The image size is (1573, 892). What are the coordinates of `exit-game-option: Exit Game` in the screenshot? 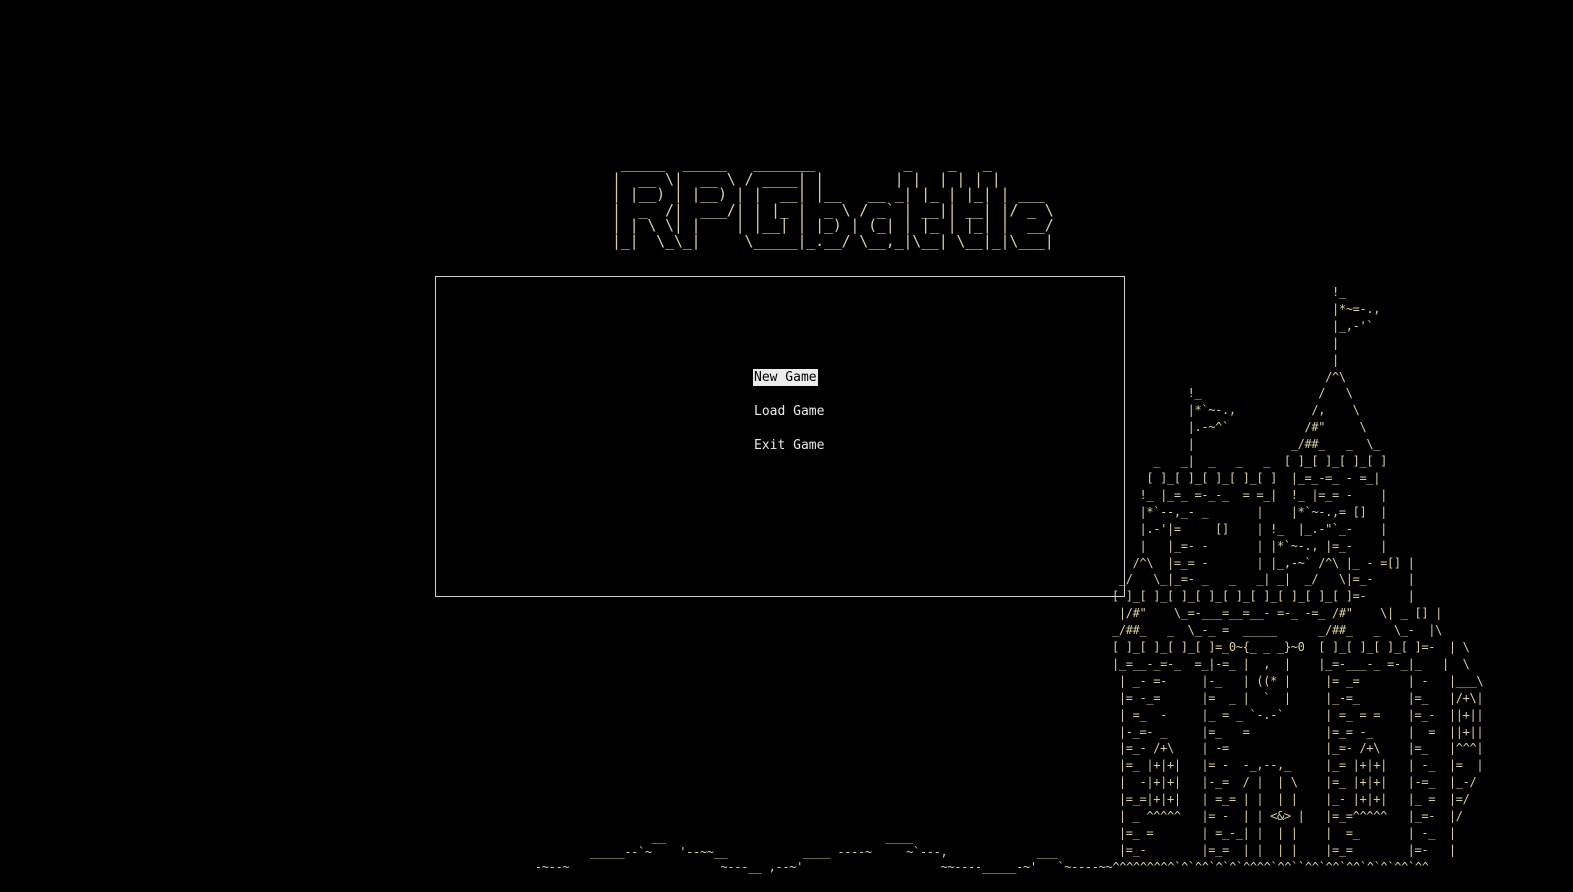 It's located at (789, 445).